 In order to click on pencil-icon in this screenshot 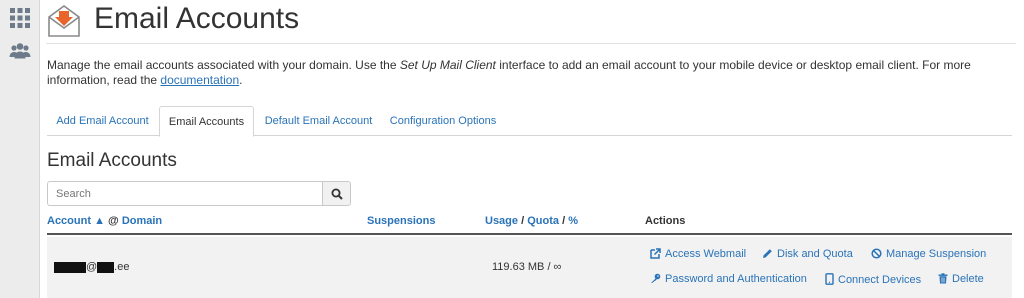, I will do `click(767, 253)`.